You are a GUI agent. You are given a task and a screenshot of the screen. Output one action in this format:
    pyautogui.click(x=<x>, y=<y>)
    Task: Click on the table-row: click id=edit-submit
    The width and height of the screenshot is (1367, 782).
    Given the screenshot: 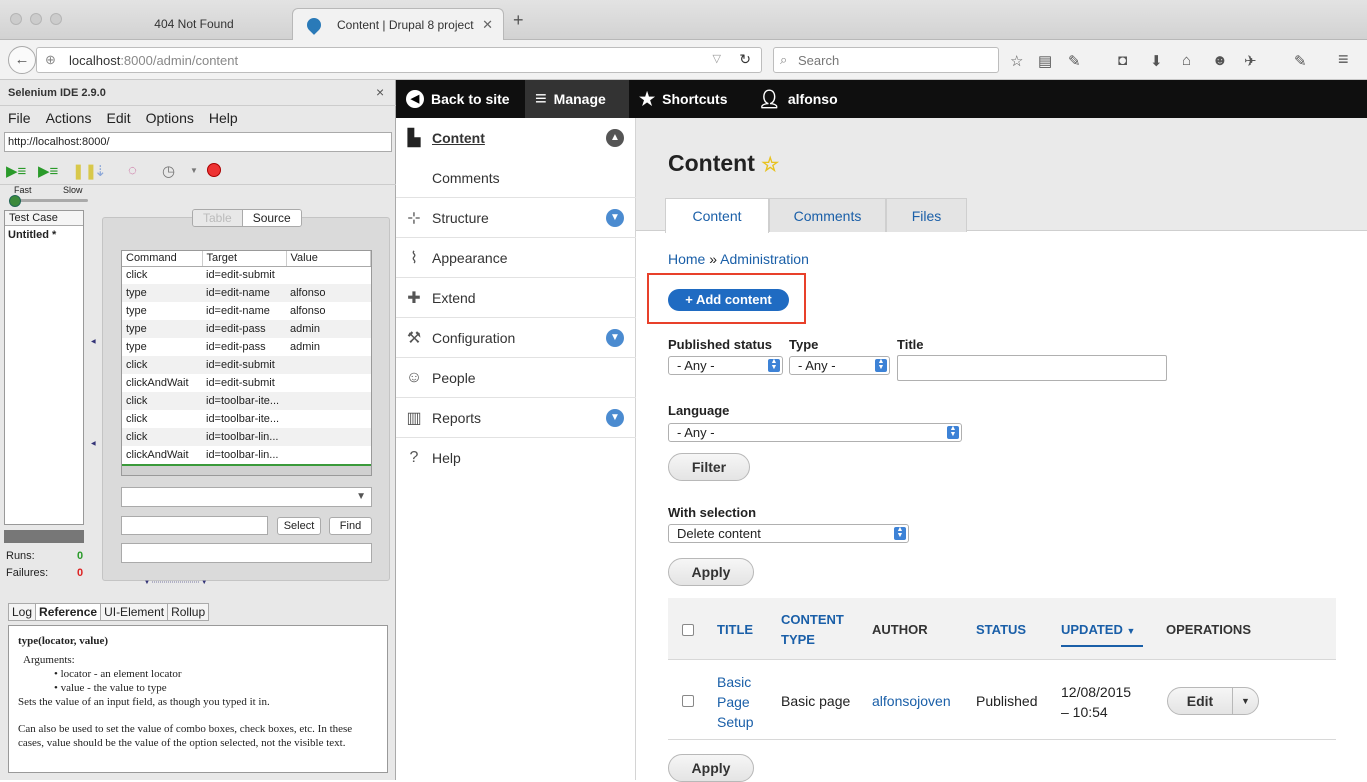 What is the action you would take?
    pyautogui.click(x=246, y=365)
    